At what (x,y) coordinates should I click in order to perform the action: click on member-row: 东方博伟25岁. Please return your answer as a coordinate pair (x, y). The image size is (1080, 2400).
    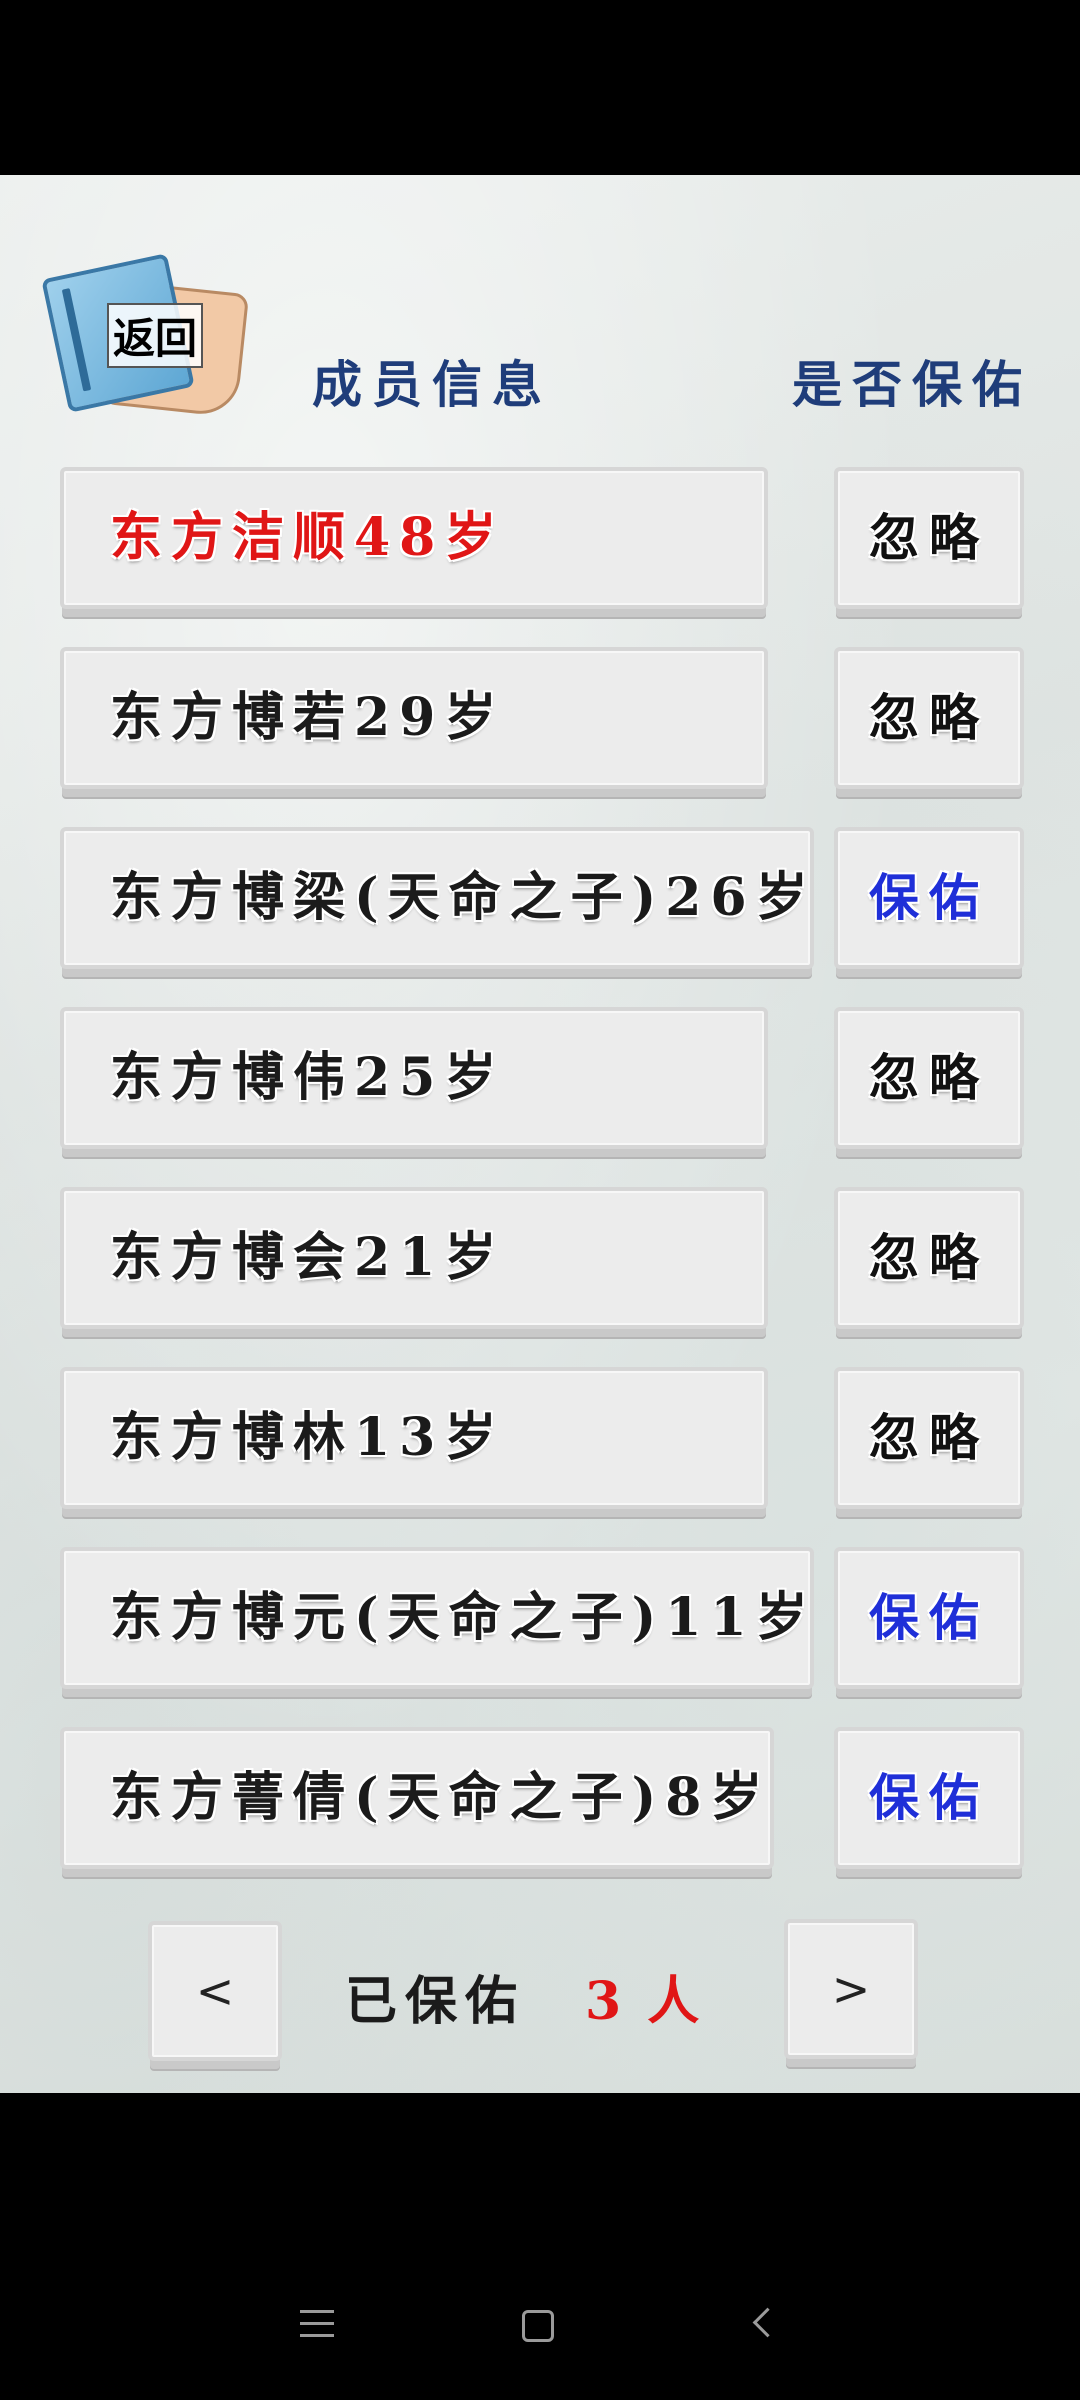
    Looking at the image, I should click on (414, 1078).